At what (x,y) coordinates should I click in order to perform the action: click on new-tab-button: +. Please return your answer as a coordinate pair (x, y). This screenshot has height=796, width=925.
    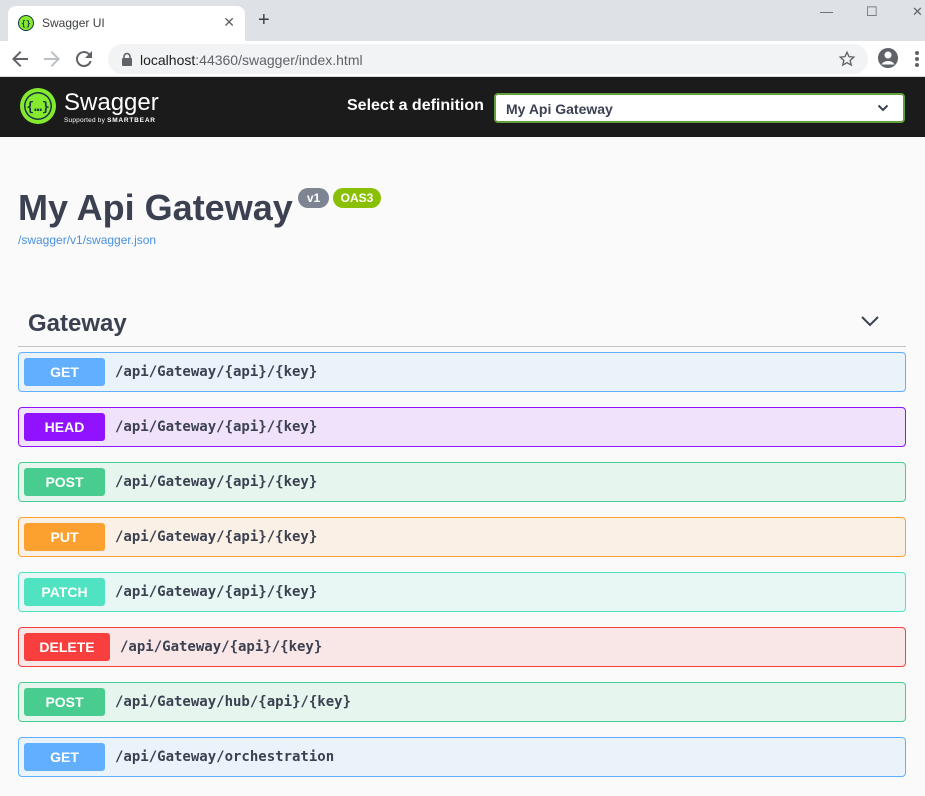
    Looking at the image, I should click on (264, 20).